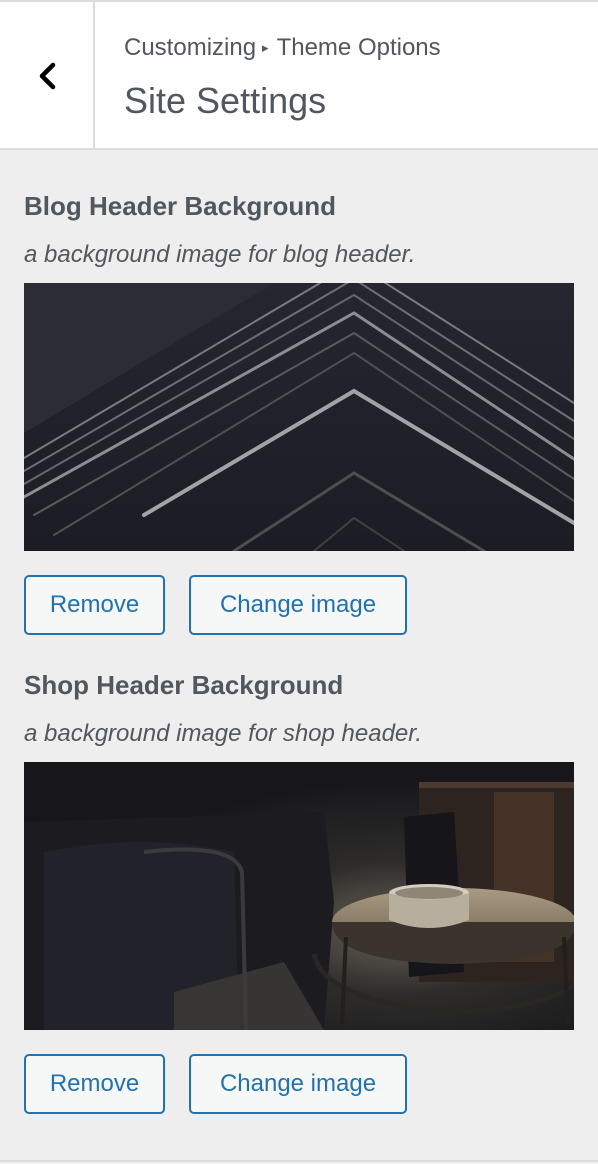  What do you see at coordinates (180, 206) in the screenshot?
I see `control-title: Blog Header Background` at bounding box center [180, 206].